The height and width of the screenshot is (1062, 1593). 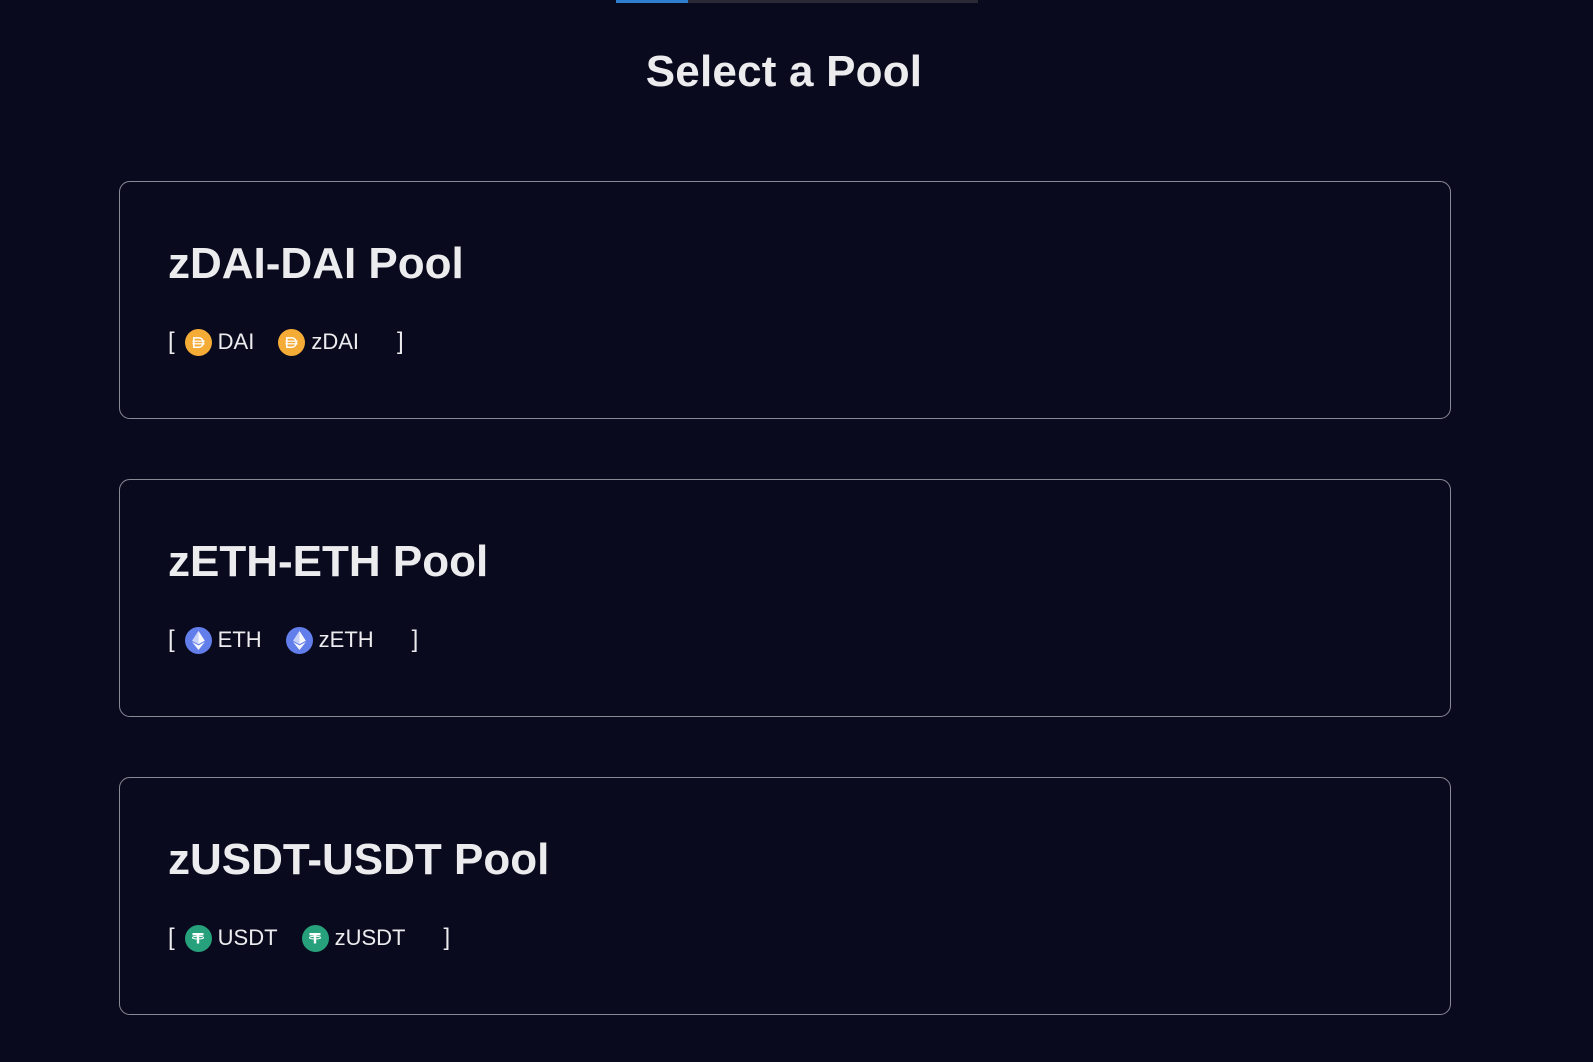 What do you see at coordinates (370, 937) in the screenshot?
I see `token-symbol: zUSDT` at bounding box center [370, 937].